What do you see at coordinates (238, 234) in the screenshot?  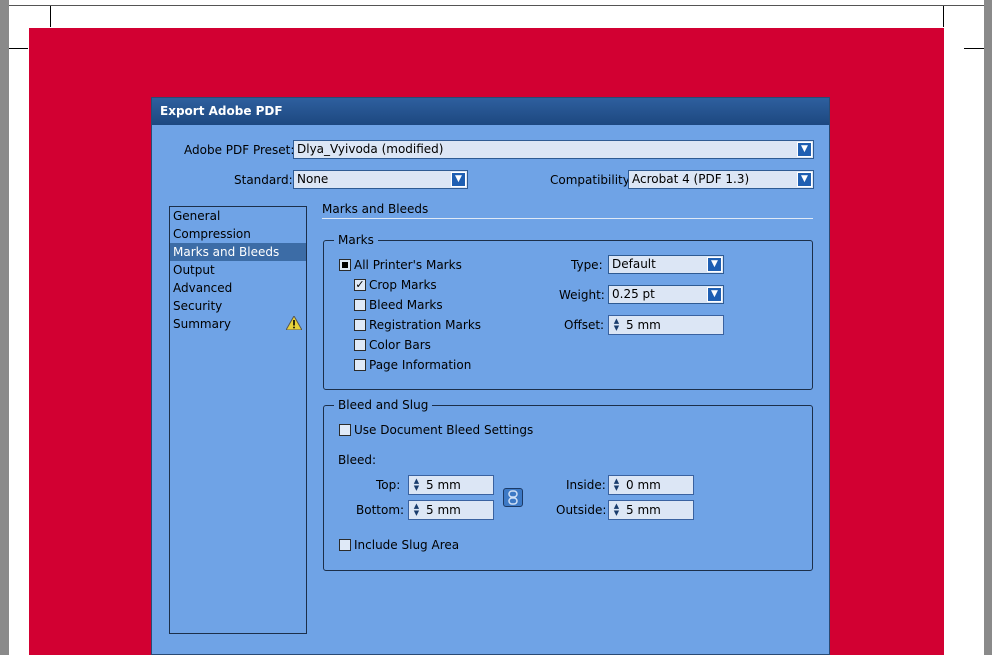 I see `nav-item-compression: Compression` at bounding box center [238, 234].